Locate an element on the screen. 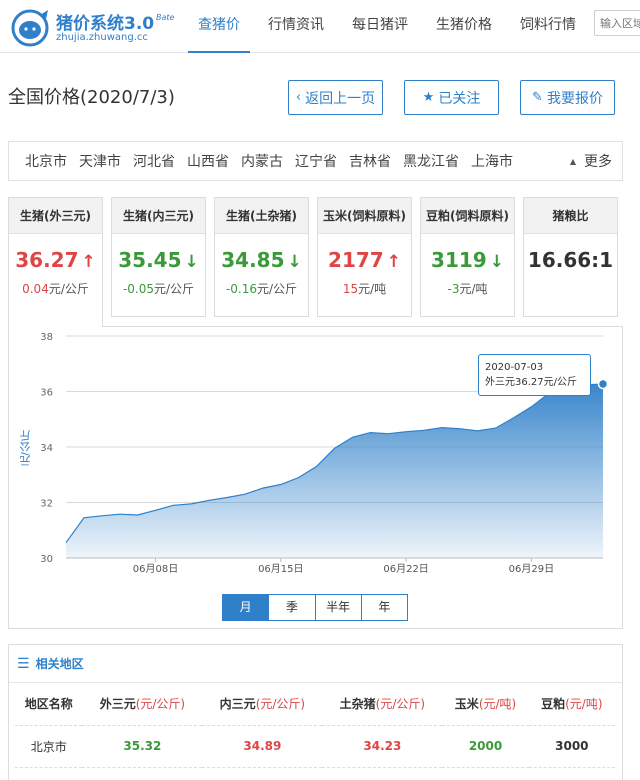 Image resolution: width=640 pixels, height=780 pixels. chart-range-tabs: 月季半年年 is located at coordinates (315, 607).